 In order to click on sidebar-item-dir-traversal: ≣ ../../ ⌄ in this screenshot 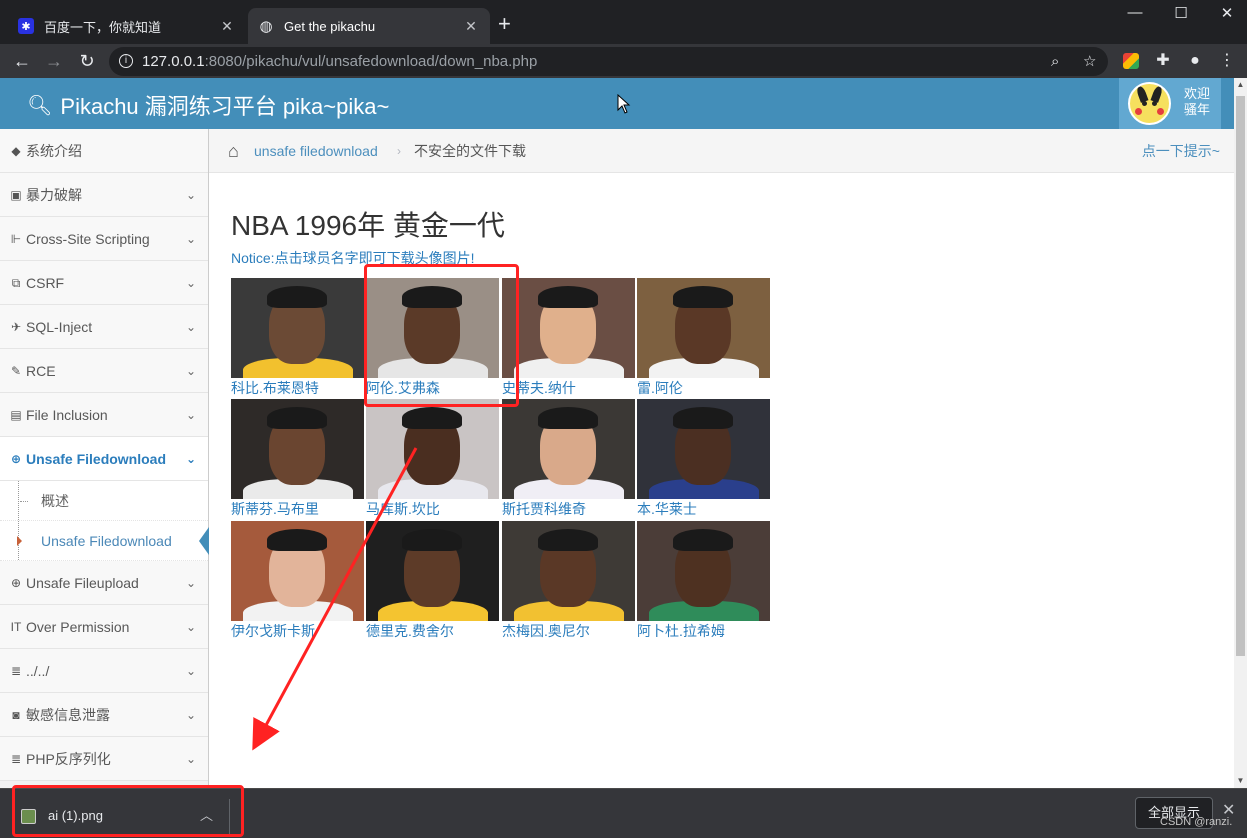, I will do `click(104, 671)`.